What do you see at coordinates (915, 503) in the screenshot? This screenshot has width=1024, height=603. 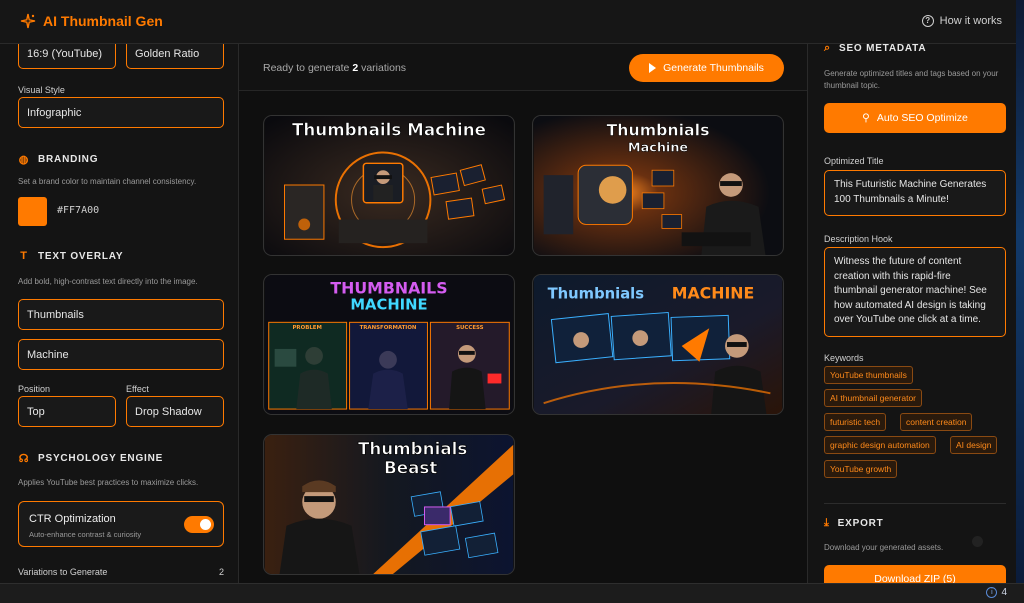 I see `section-divider` at bounding box center [915, 503].